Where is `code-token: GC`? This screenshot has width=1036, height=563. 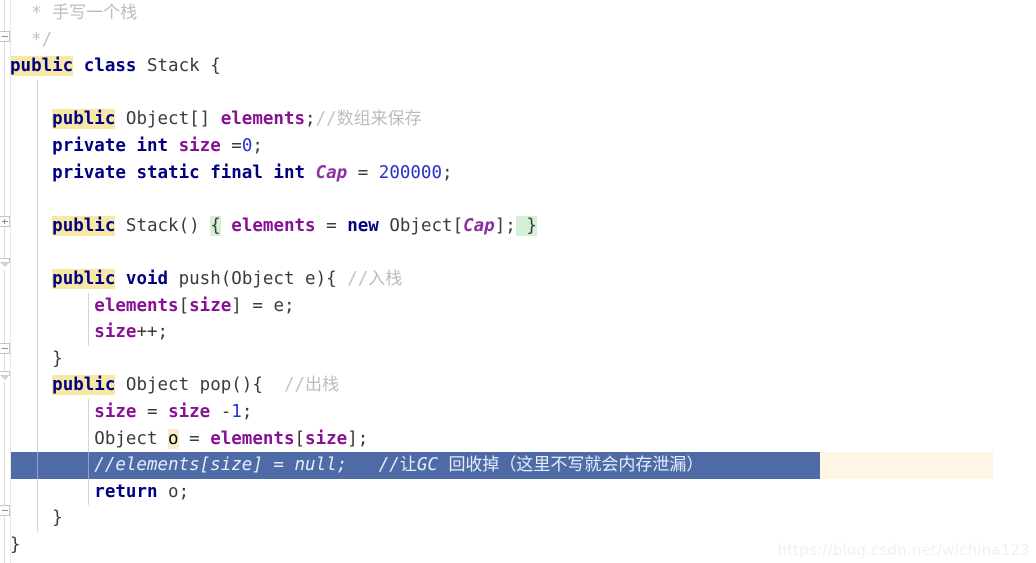
code-token: GC is located at coordinates (432, 465).